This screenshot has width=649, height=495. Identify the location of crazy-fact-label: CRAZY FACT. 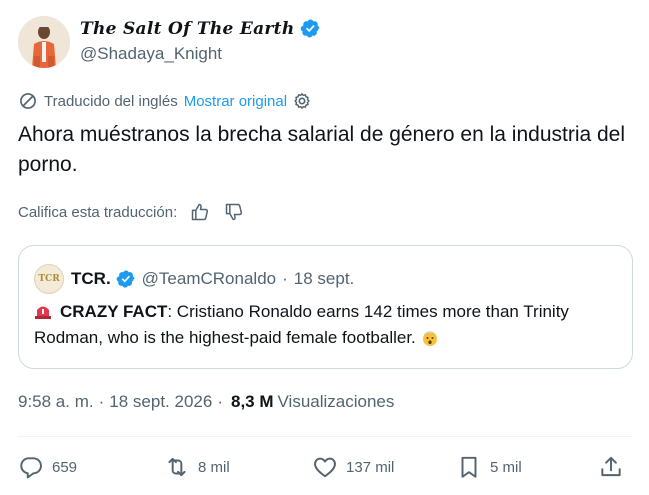
(114, 311).